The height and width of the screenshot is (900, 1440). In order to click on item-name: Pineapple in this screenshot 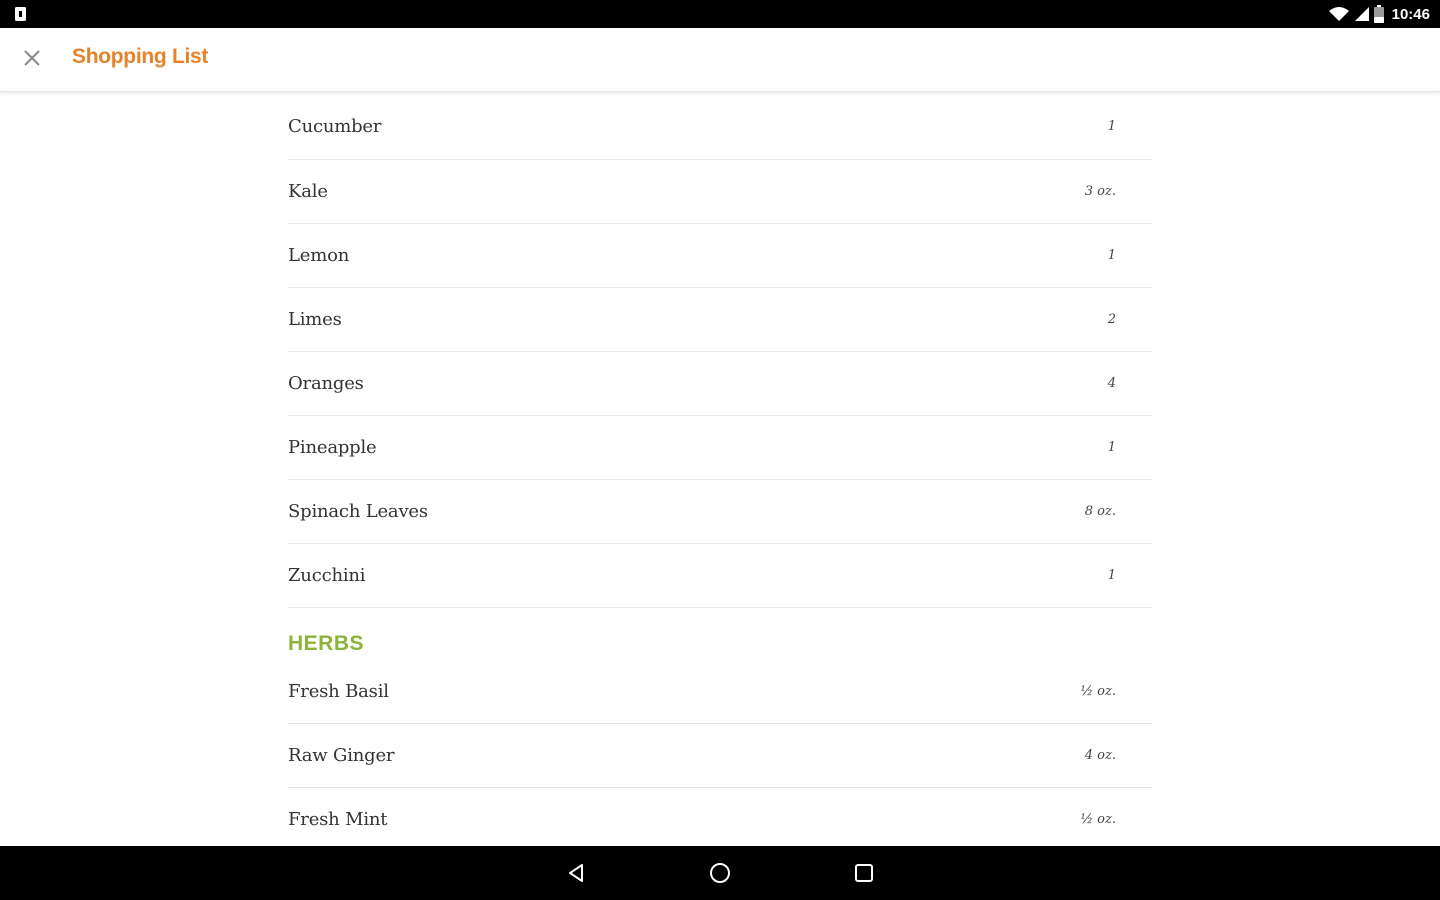, I will do `click(332, 447)`.